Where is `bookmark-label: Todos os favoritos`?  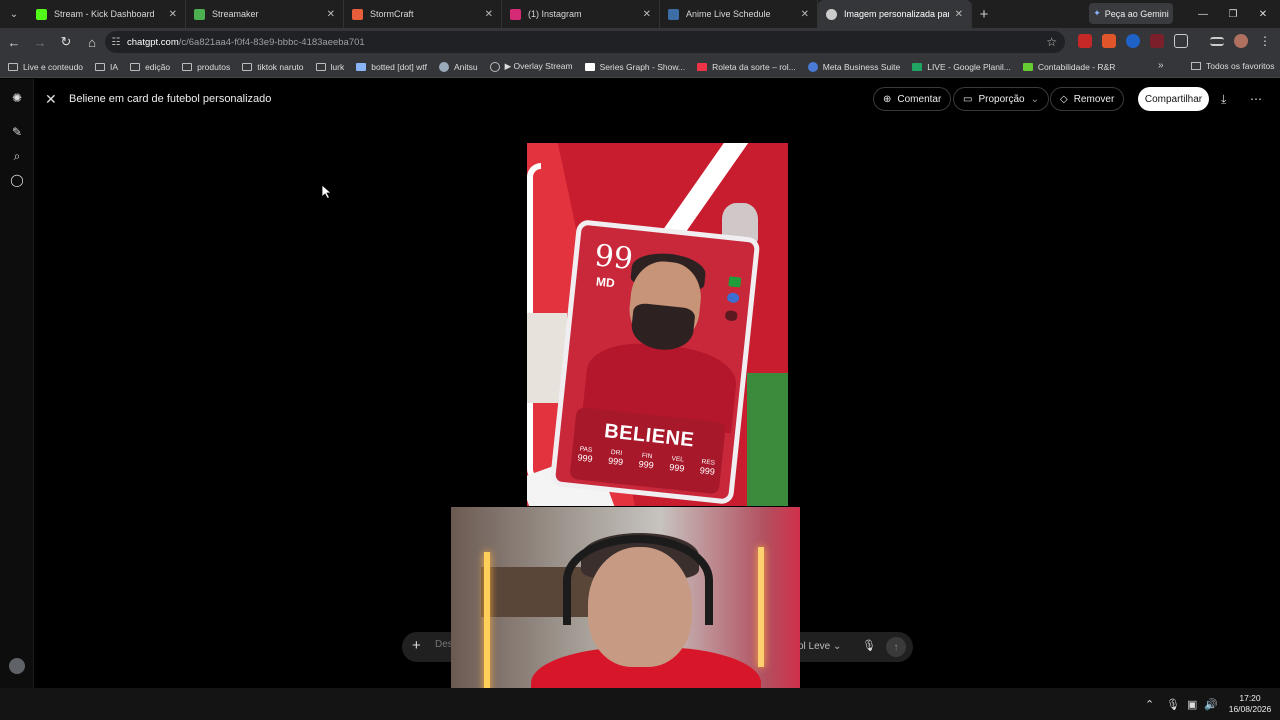
bookmark-label: Todos os favoritos is located at coordinates (1240, 66).